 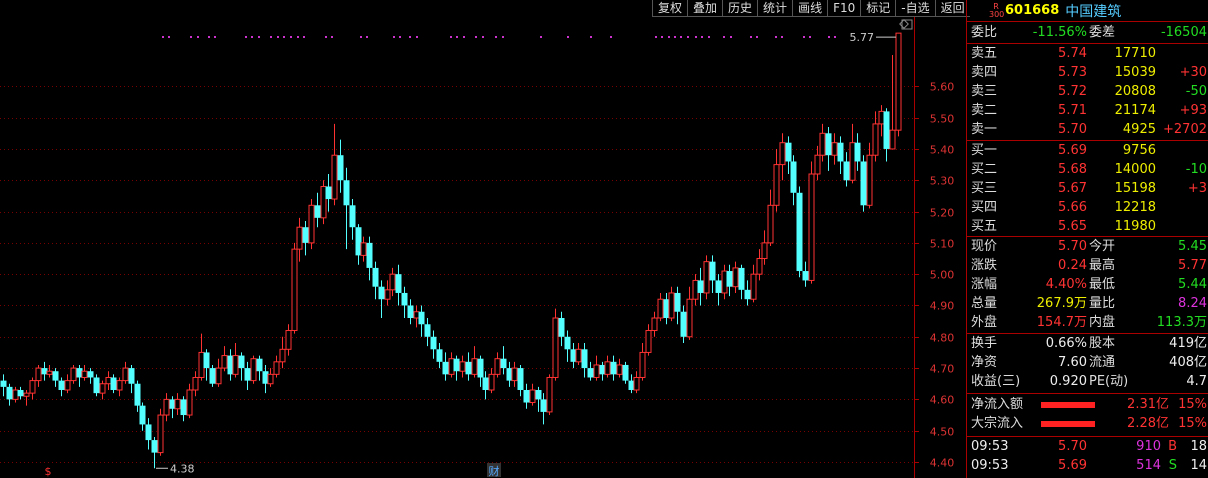 What do you see at coordinates (1109, 381) in the screenshot?
I see `fundamental-label: PE(动)` at bounding box center [1109, 381].